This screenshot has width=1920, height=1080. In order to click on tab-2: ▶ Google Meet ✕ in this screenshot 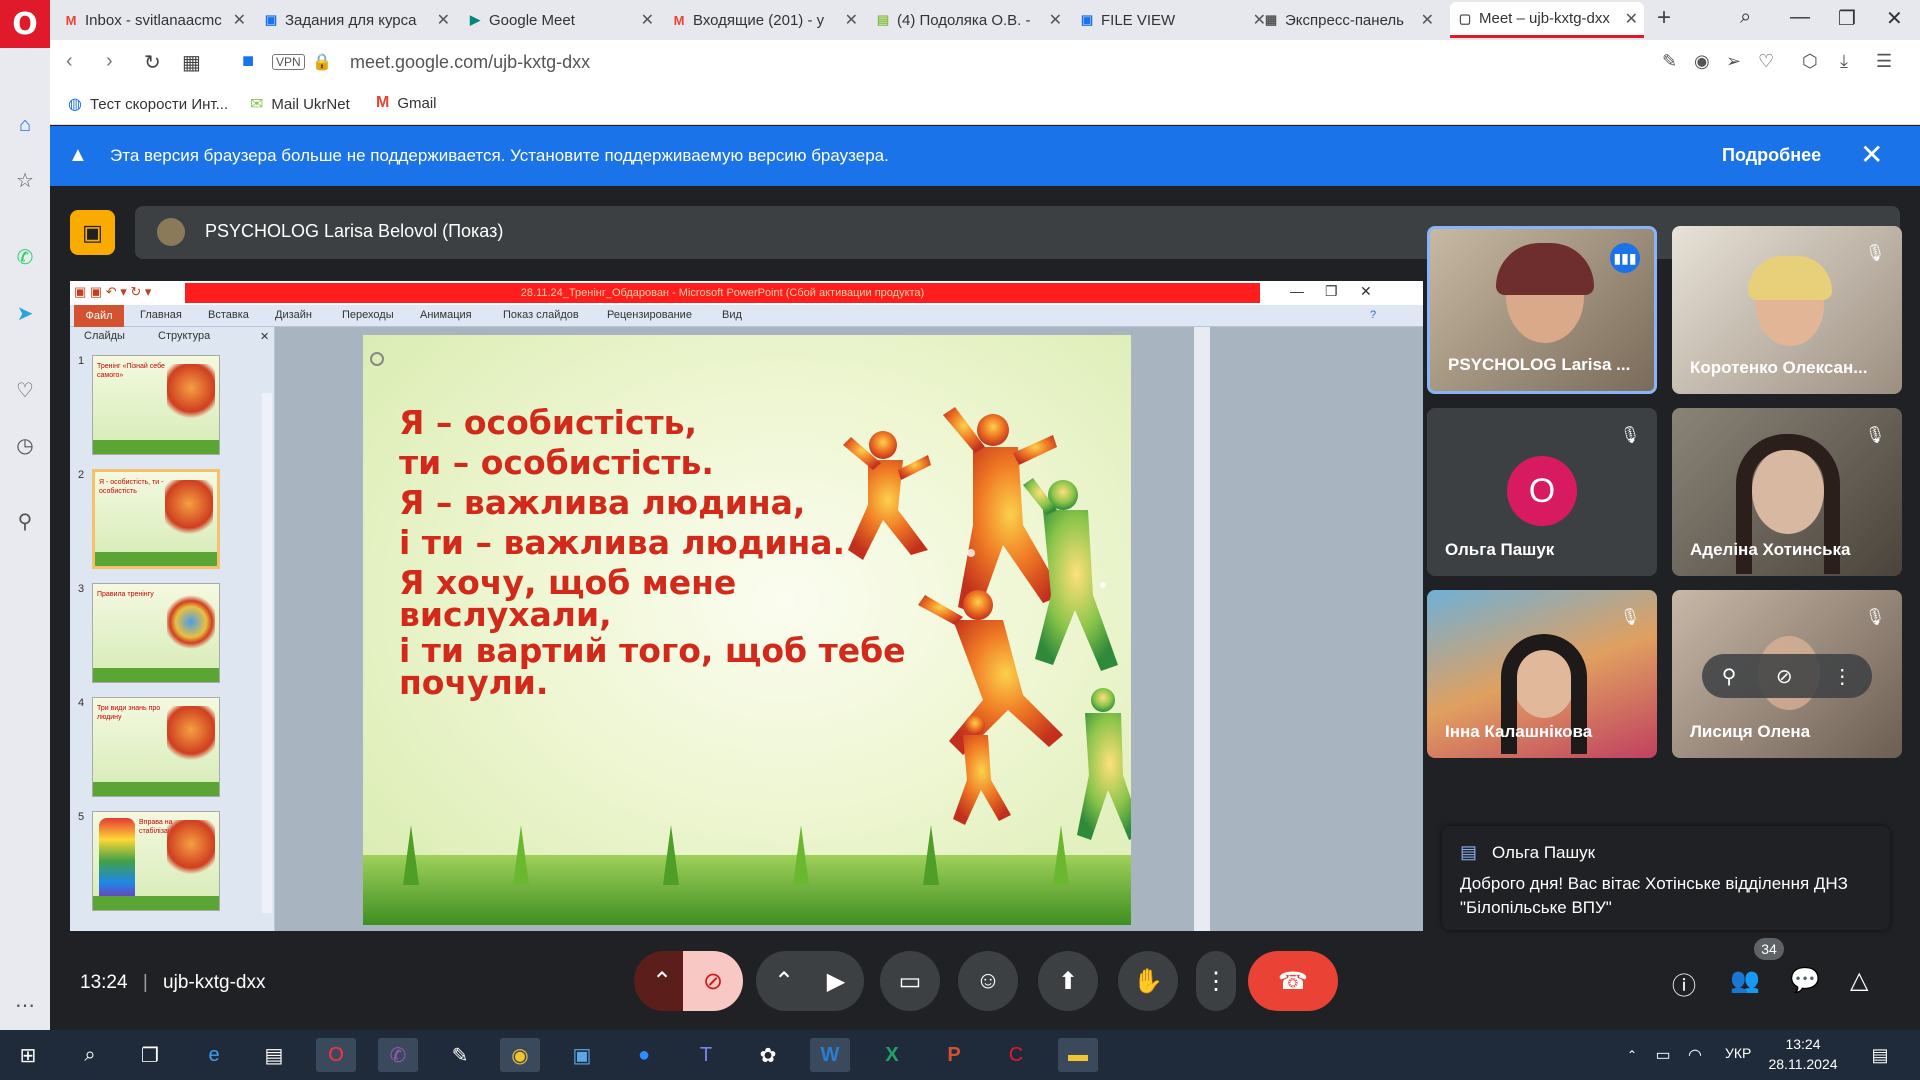, I will do `click(560, 20)`.